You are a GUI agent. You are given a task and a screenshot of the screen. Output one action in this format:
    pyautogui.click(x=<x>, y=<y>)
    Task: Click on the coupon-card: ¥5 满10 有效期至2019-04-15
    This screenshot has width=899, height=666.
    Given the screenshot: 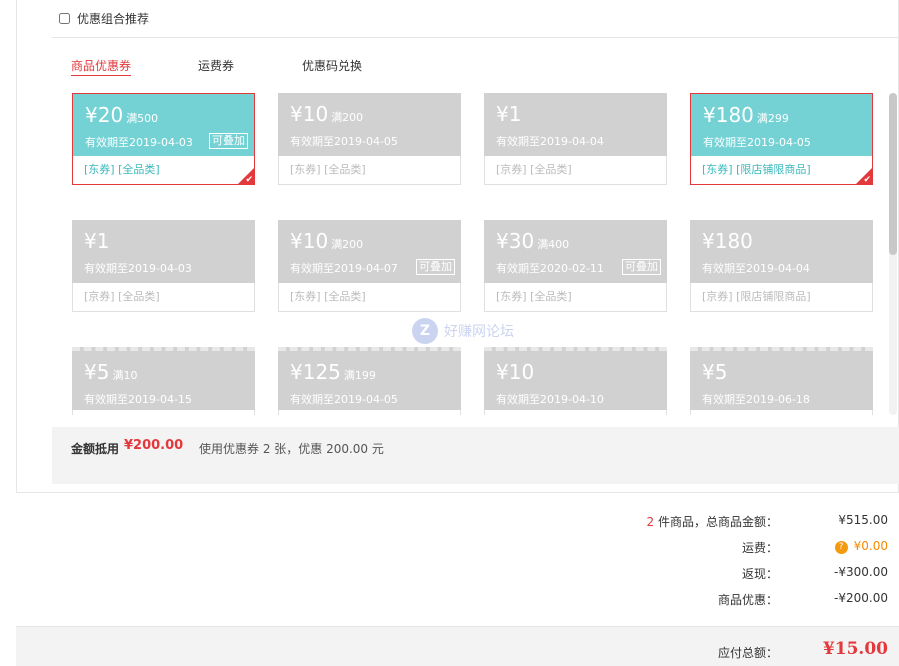 What is the action you would take?
    pyautogui.click(x=163, y=381)
    